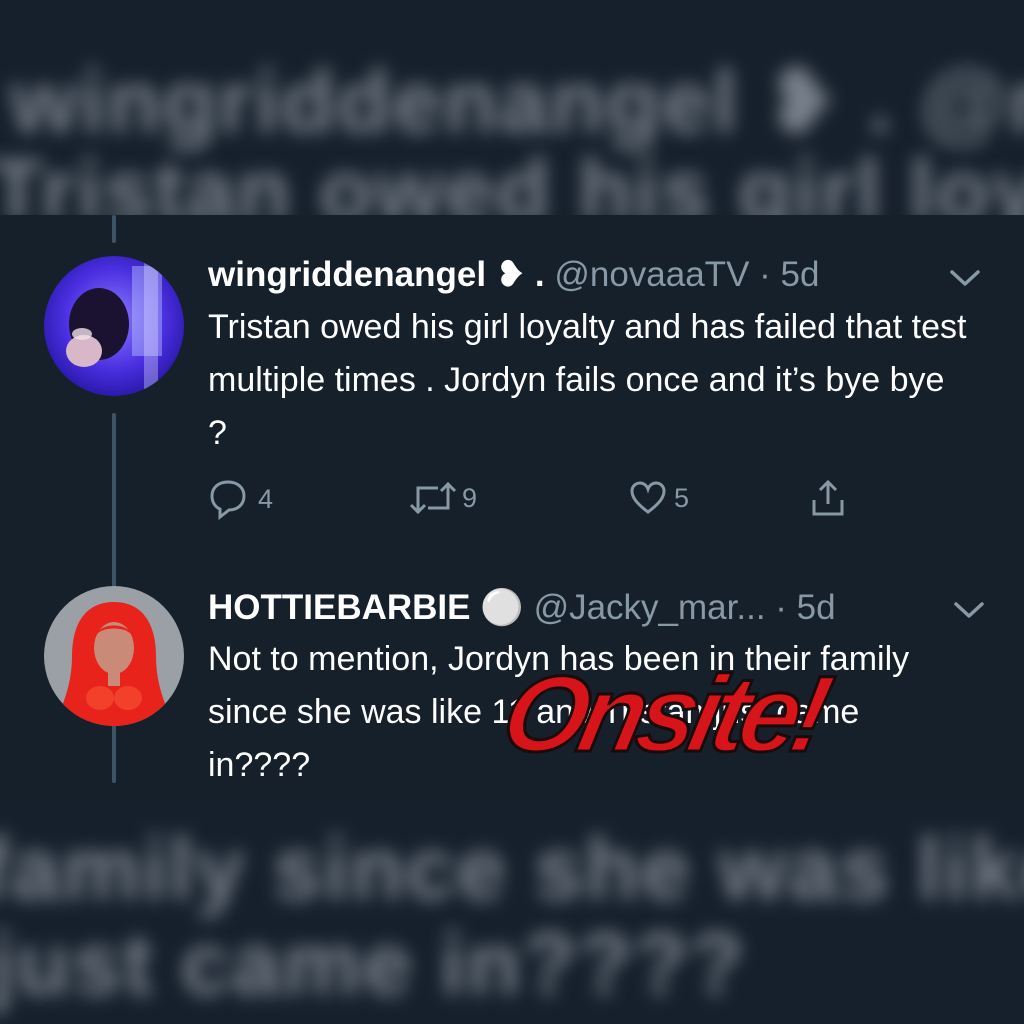 The width and height of the screenshot is (1024, 1024). I want to click on onsite-watermark-logo: Onsite!, so click(667, 712).